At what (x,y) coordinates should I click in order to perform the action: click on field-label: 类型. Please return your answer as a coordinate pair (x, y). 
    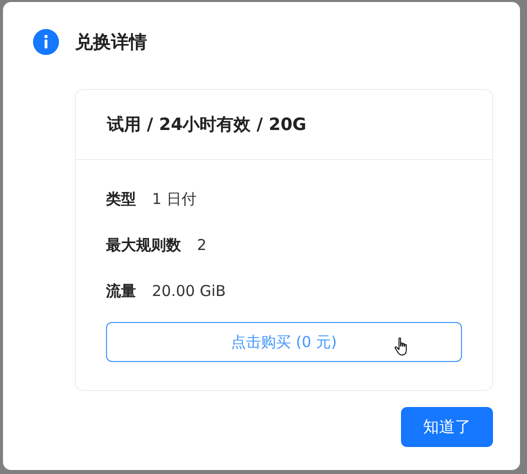
    Looking at the image, I should click on (121, 199).